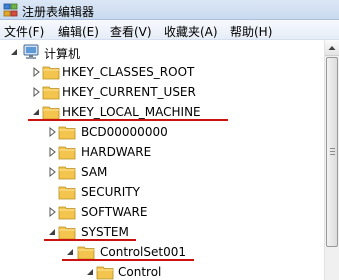 The height and width of the screenshot is (280, 339). What do you see at coordinates (131, 112) in the screenshot?
I see `tree-item-label: HKEY_LOCAL_MACHINE` at bounding box center [131, 112].